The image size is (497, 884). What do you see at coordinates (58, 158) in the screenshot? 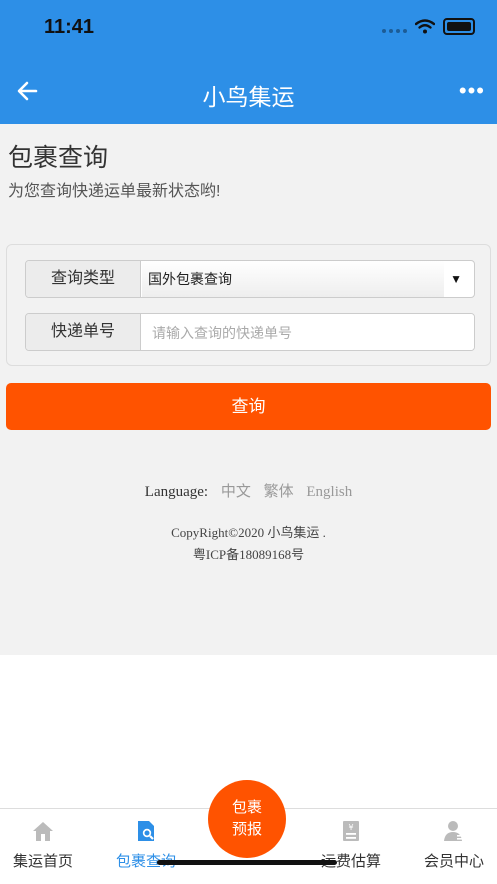
I see `page-title: 包裹查询` at bounding box center [58, 158].